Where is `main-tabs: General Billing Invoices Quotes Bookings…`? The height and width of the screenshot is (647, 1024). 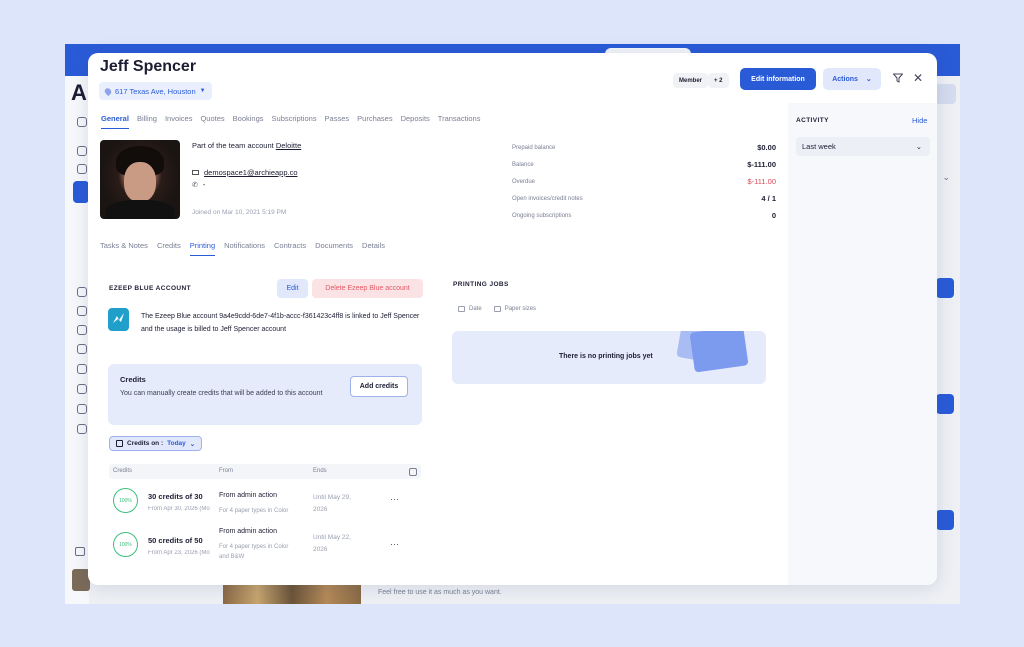
main-tabs: General Billing Invoices Quotes Bookings… is located at coordinates (290, 121).